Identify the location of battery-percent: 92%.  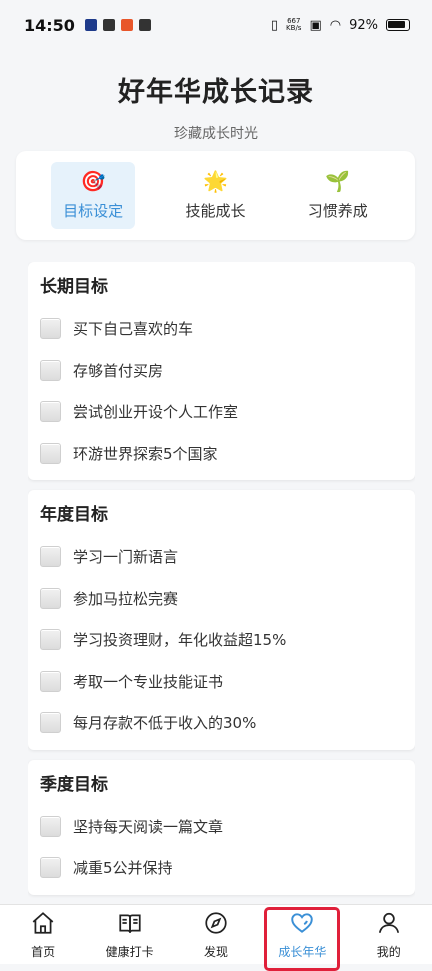
(363, 25).